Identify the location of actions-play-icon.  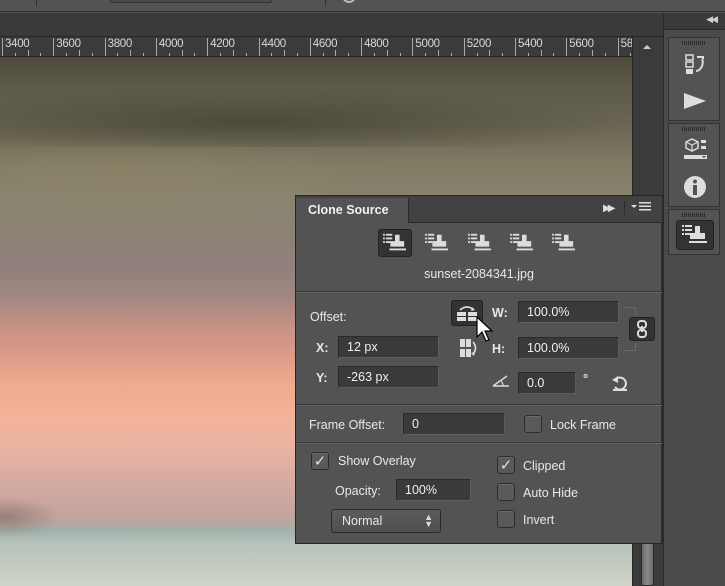
(695, 101).